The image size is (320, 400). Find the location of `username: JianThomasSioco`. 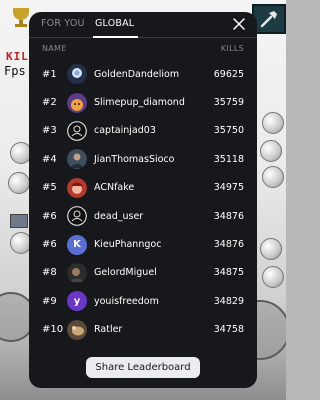

username: JianThomasSioco is located at coordinates (134, 159).